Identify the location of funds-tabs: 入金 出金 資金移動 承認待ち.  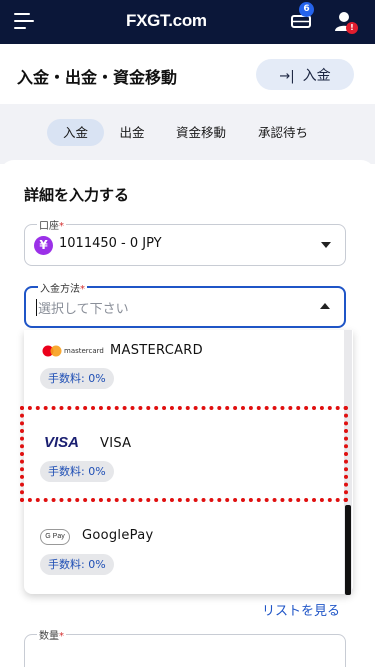
(187, 134).